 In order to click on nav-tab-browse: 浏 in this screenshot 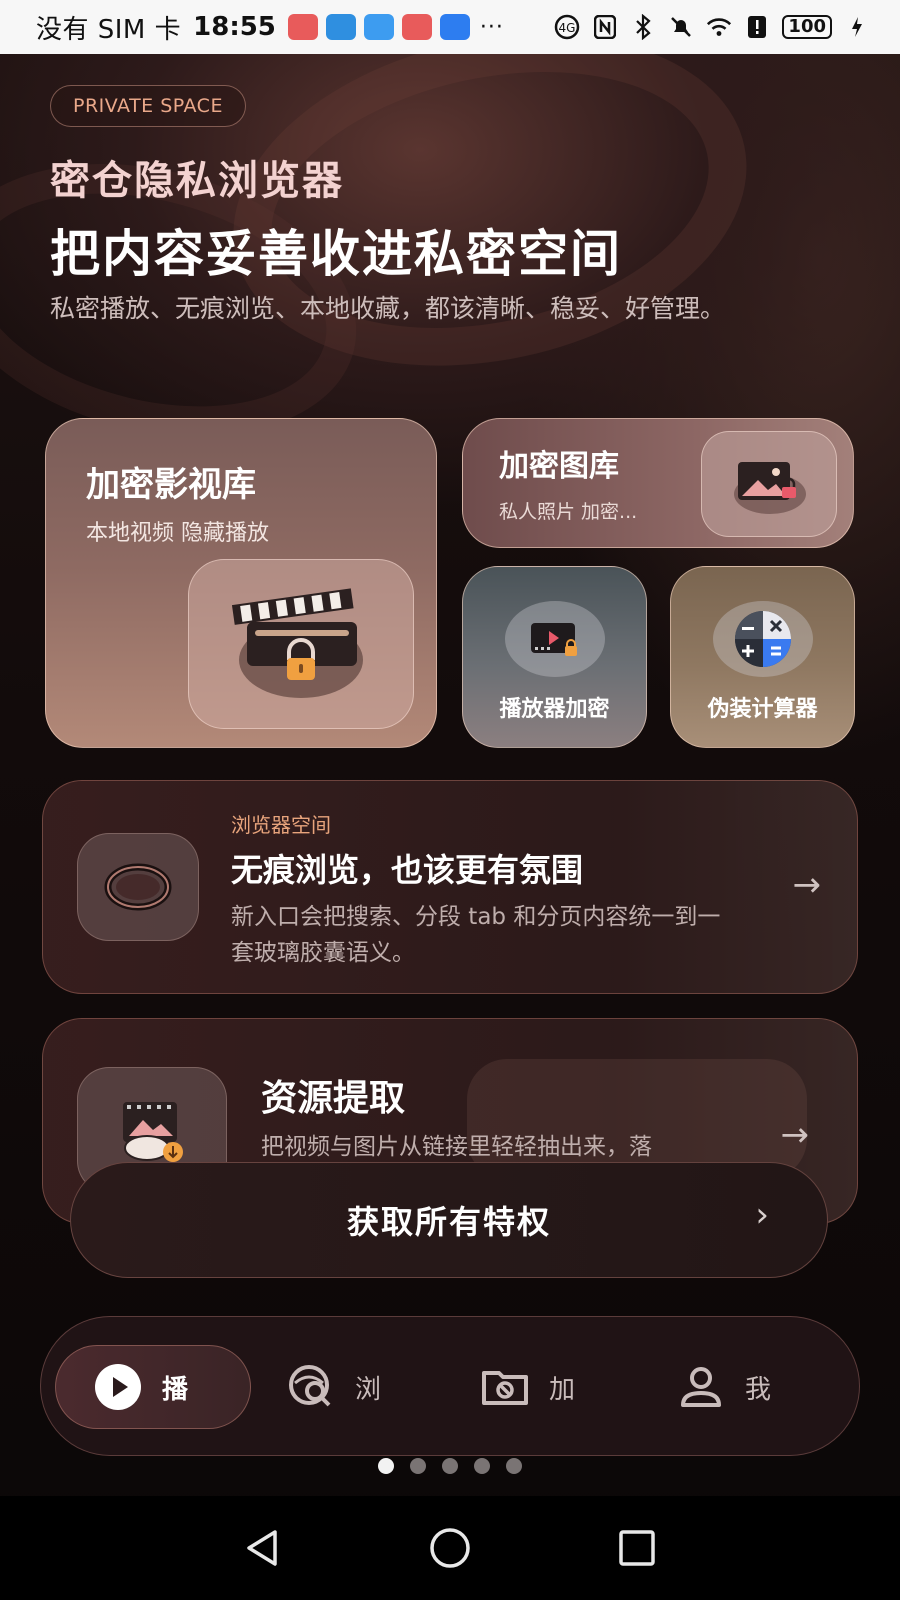, I will do `click(334, 1387)`.